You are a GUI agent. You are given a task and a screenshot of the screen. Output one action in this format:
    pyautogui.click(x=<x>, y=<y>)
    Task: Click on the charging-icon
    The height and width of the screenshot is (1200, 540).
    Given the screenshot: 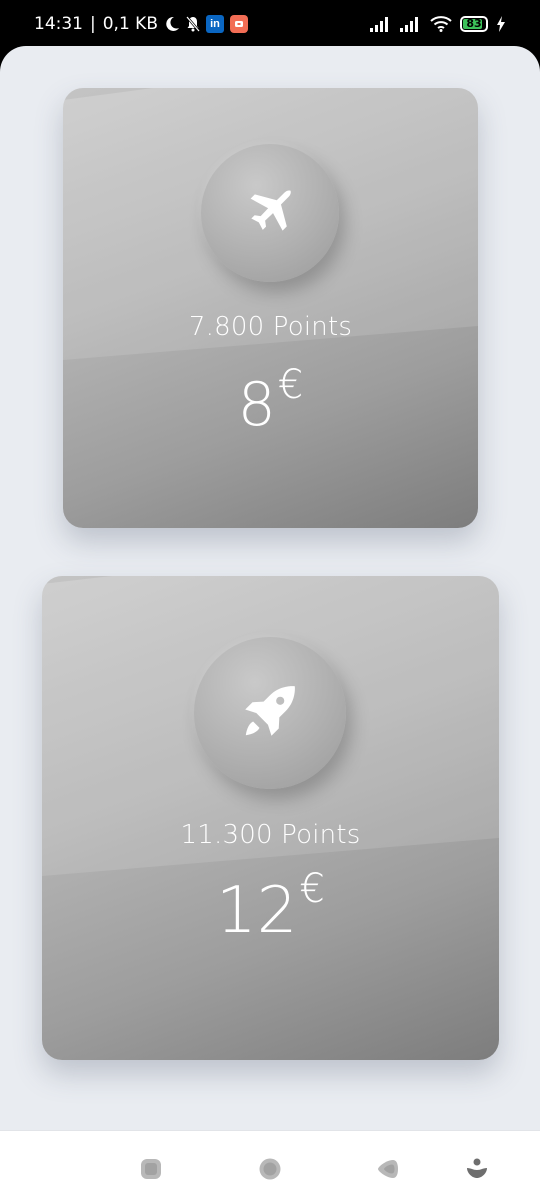 What is the action you would take?
    pyautogui.click(x=501, y=24)
    